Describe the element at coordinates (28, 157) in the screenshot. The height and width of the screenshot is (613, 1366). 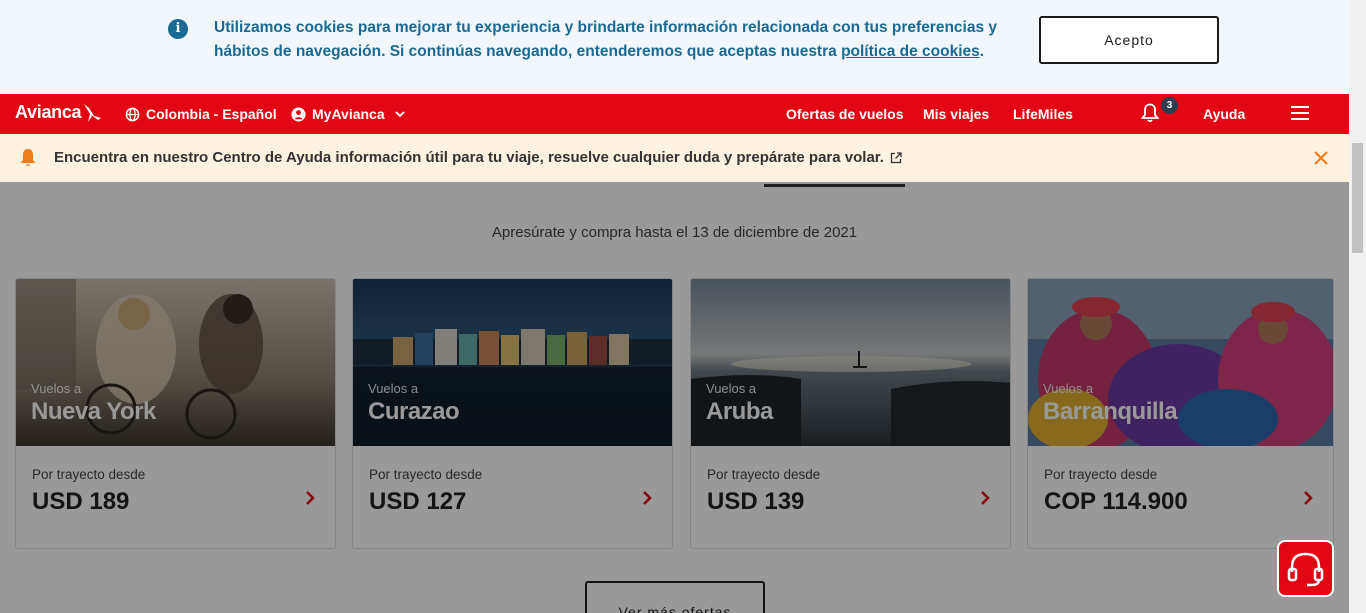
I see `alert-bell-icon` at that location.